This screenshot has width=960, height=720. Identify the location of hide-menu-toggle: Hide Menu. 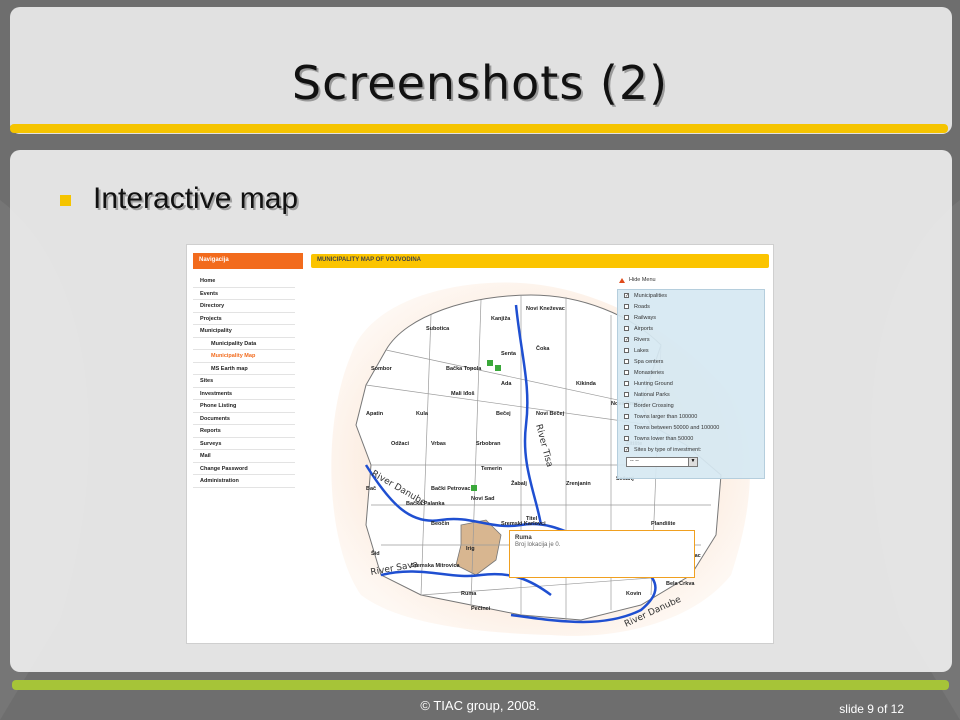
(637, 280).